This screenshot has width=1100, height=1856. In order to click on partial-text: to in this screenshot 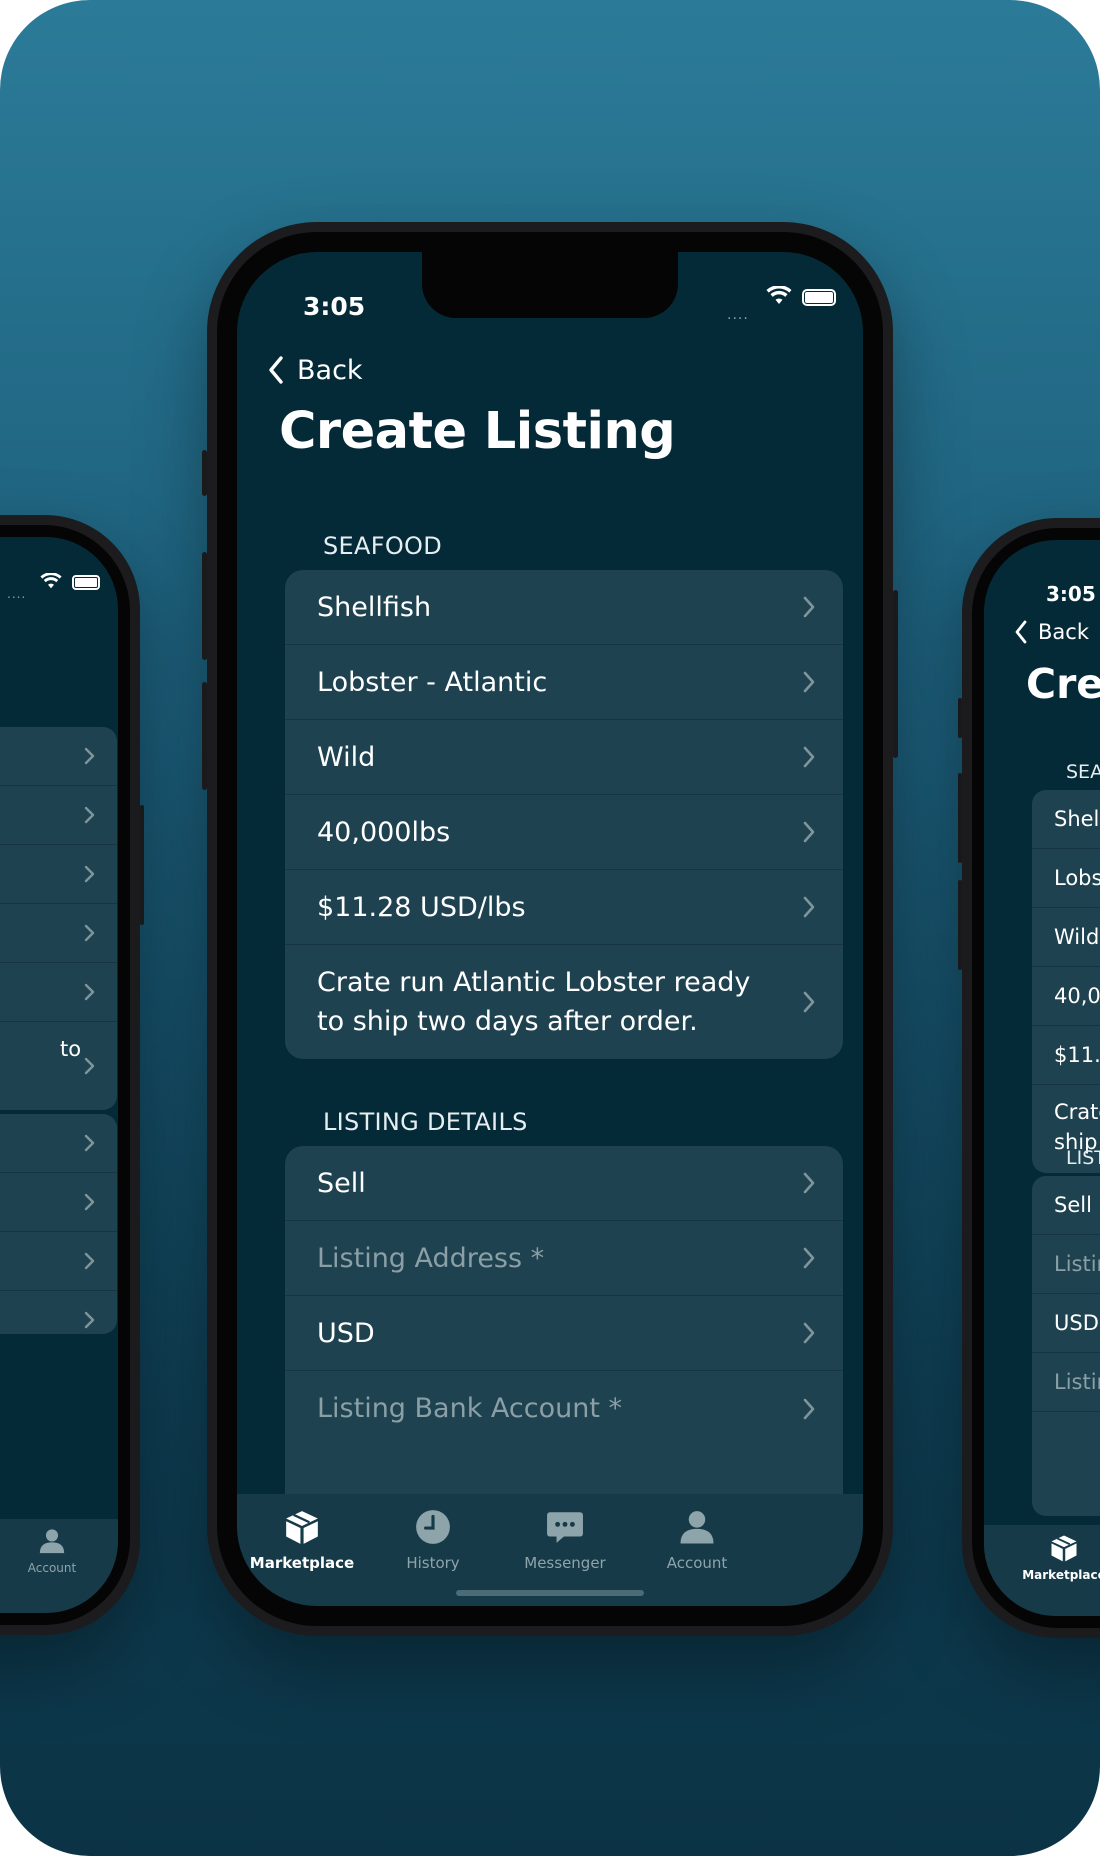, I will do `click(71, 1049)`.